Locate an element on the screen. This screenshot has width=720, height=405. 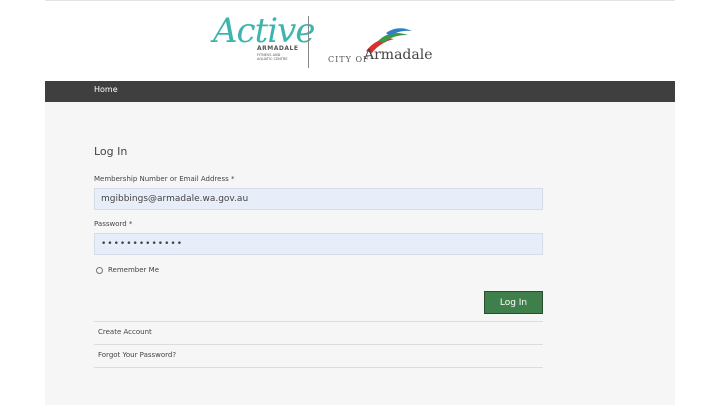
create-account-link: Create Account is located at coordinates (125, 332).